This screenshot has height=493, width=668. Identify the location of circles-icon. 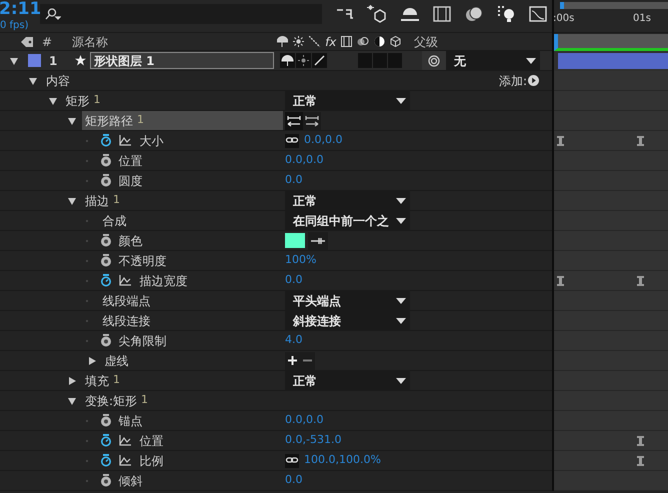
(474, 14).